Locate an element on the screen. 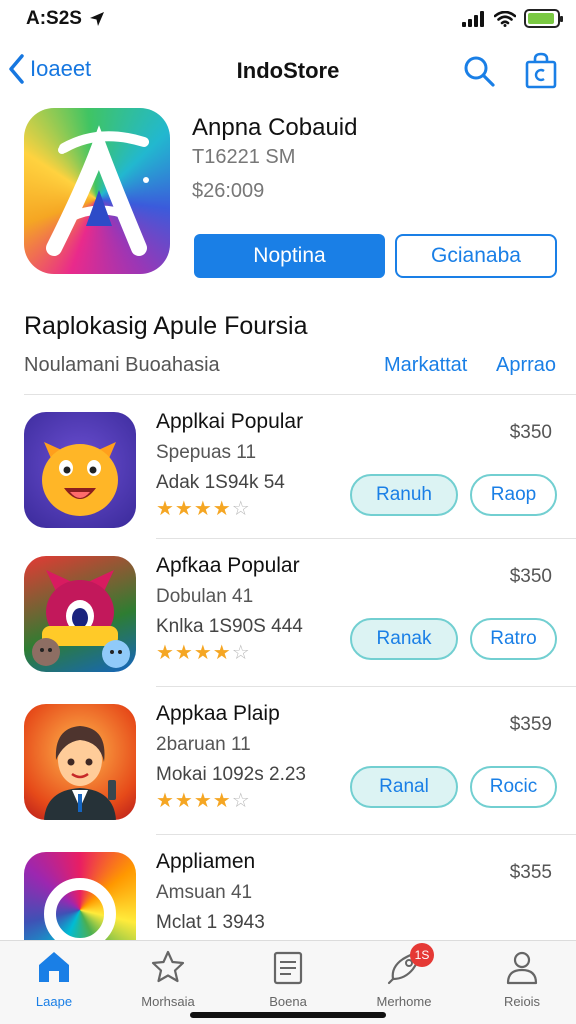  tab-favorites: Morhsaia is located at coordinates (168, 979).